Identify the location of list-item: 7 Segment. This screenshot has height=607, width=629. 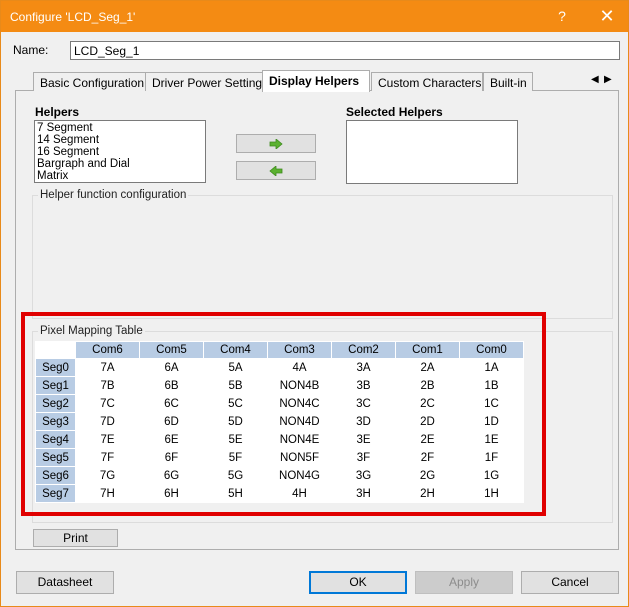
(120, 128).